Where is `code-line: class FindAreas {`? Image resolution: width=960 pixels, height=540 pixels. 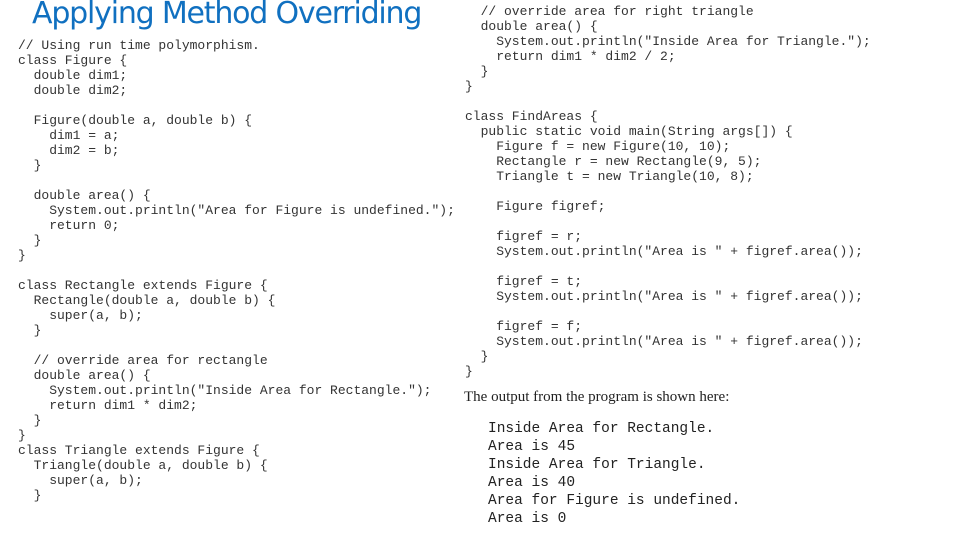 code-line: class FindAreas { is located at coordinates (531, 116).